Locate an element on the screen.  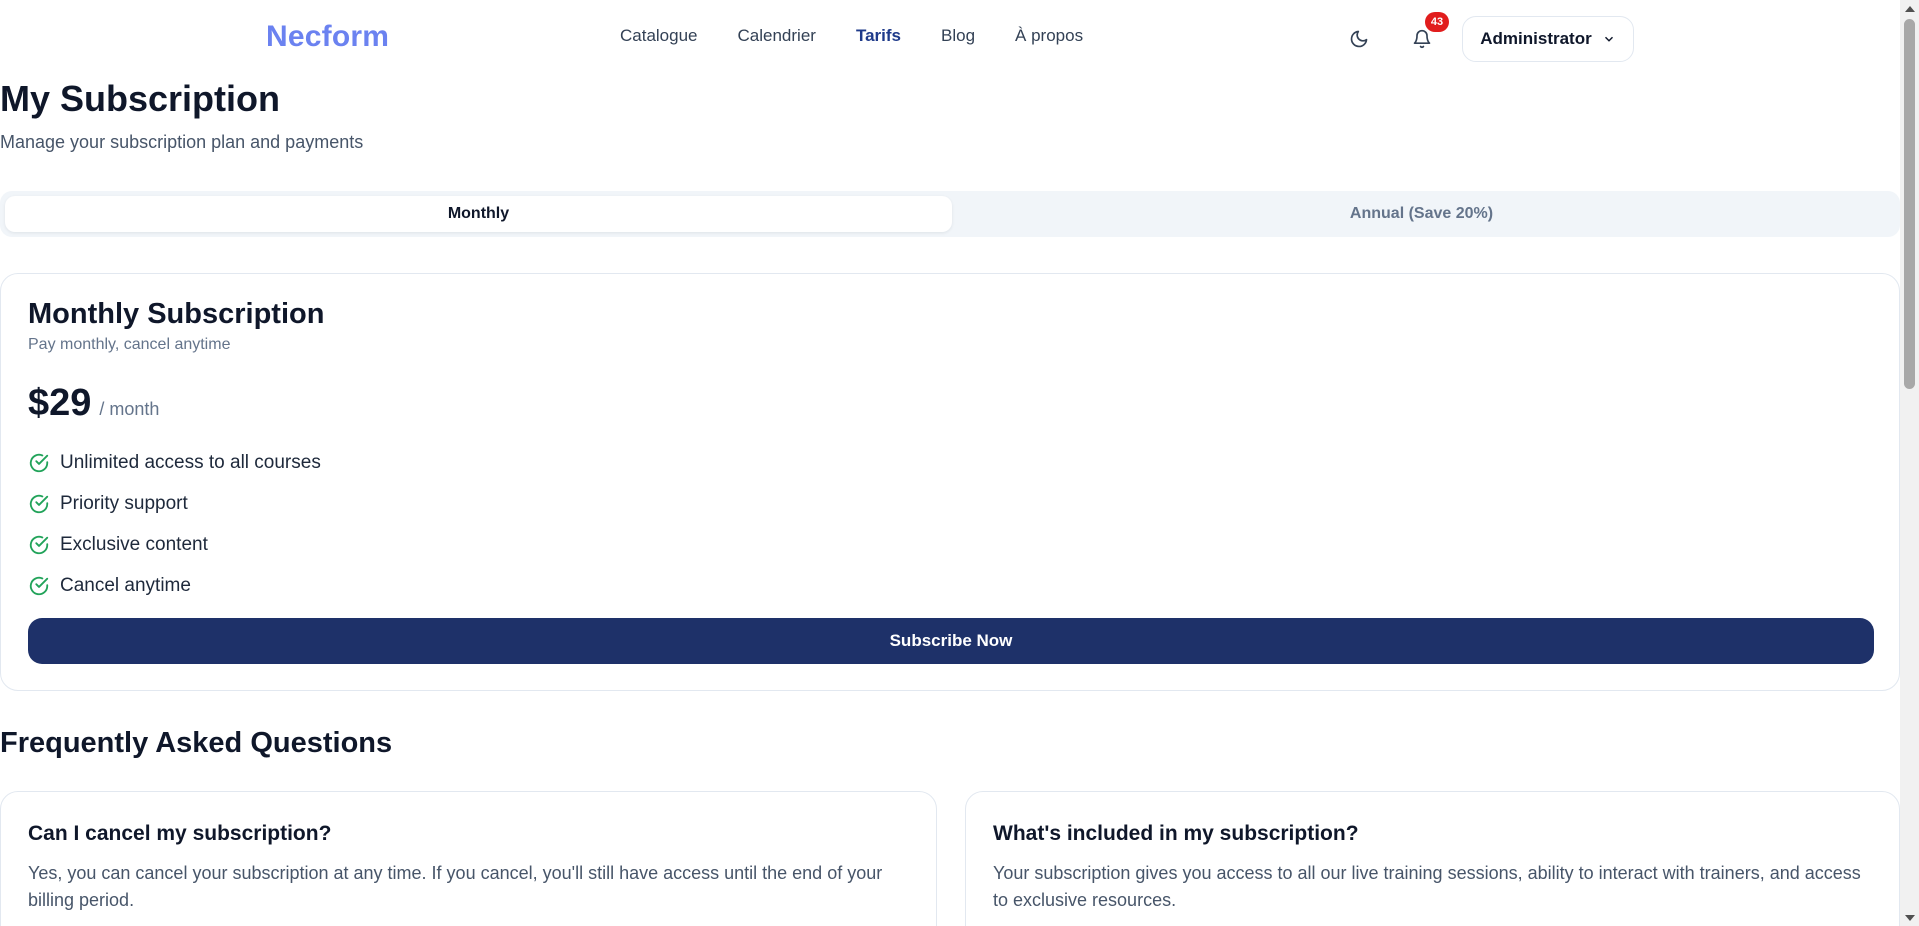
moon-icon is located at coordinates (1359, 39).